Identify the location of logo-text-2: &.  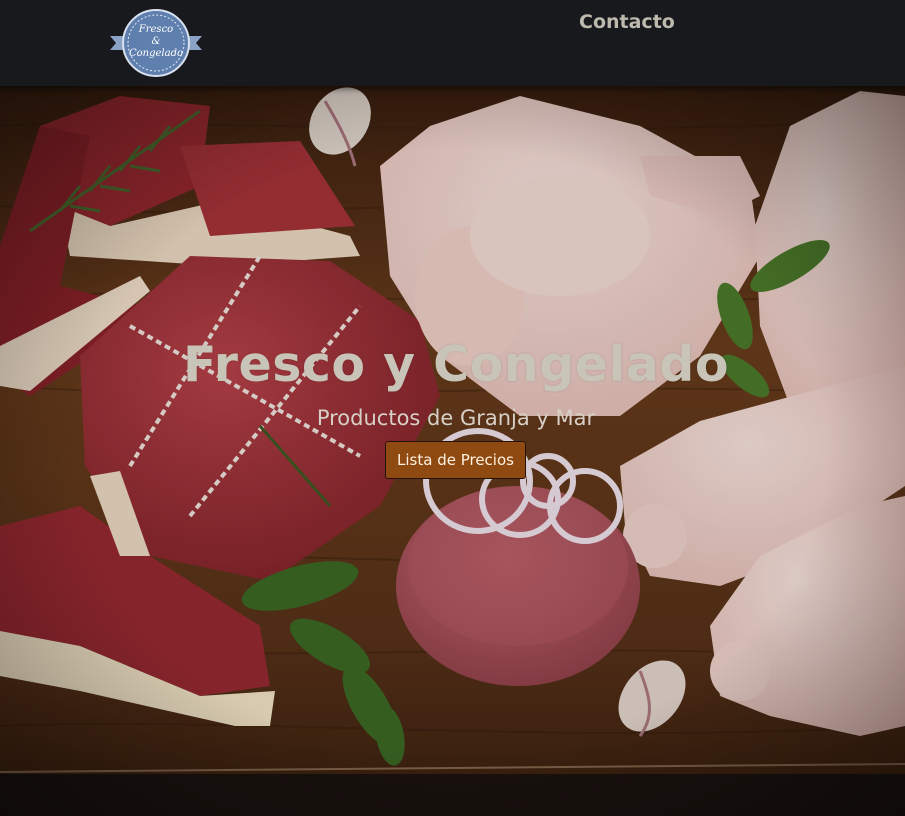
(156, 41).